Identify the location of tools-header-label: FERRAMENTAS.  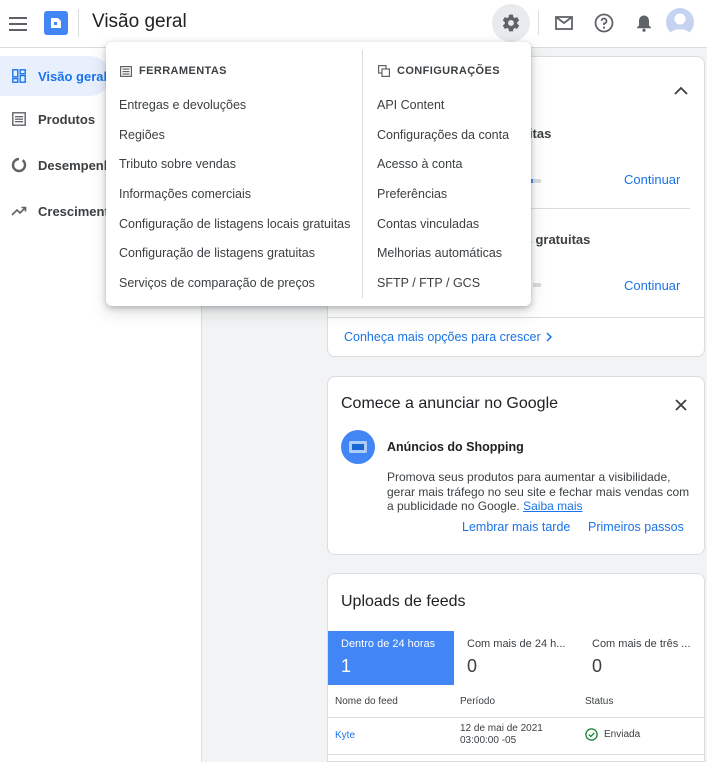
(183, 71).